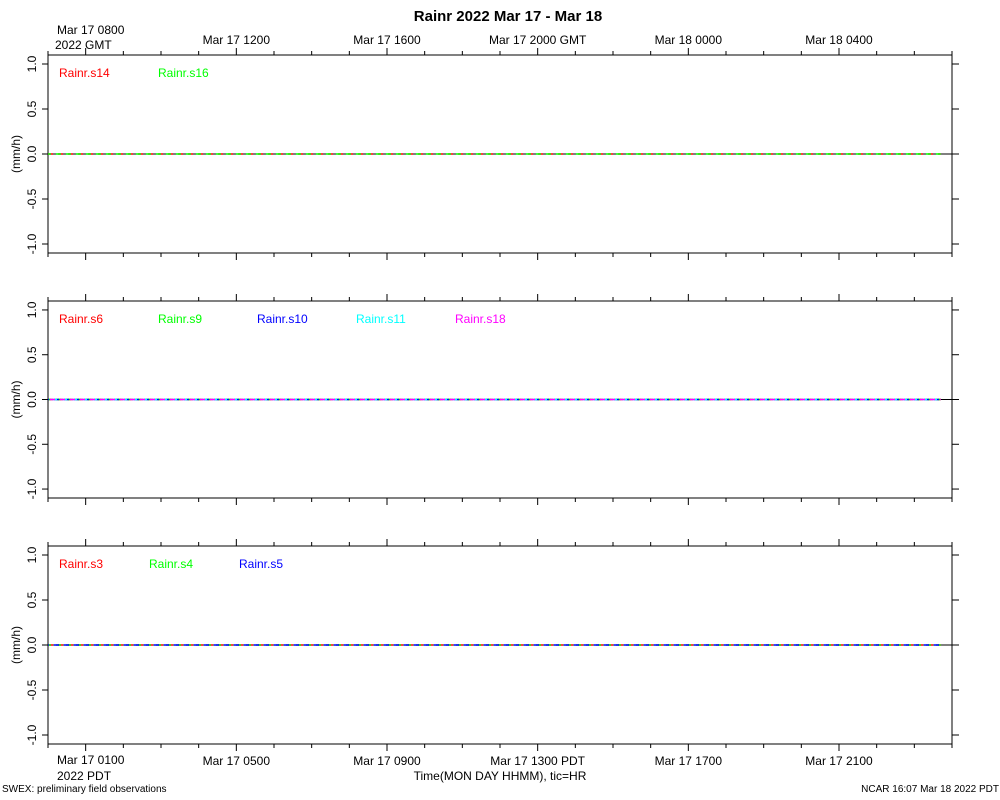 This screenshot has height=800, width=1000. I want to click on bottom-axis-label: Mar 17 2100, so click(839, 761).